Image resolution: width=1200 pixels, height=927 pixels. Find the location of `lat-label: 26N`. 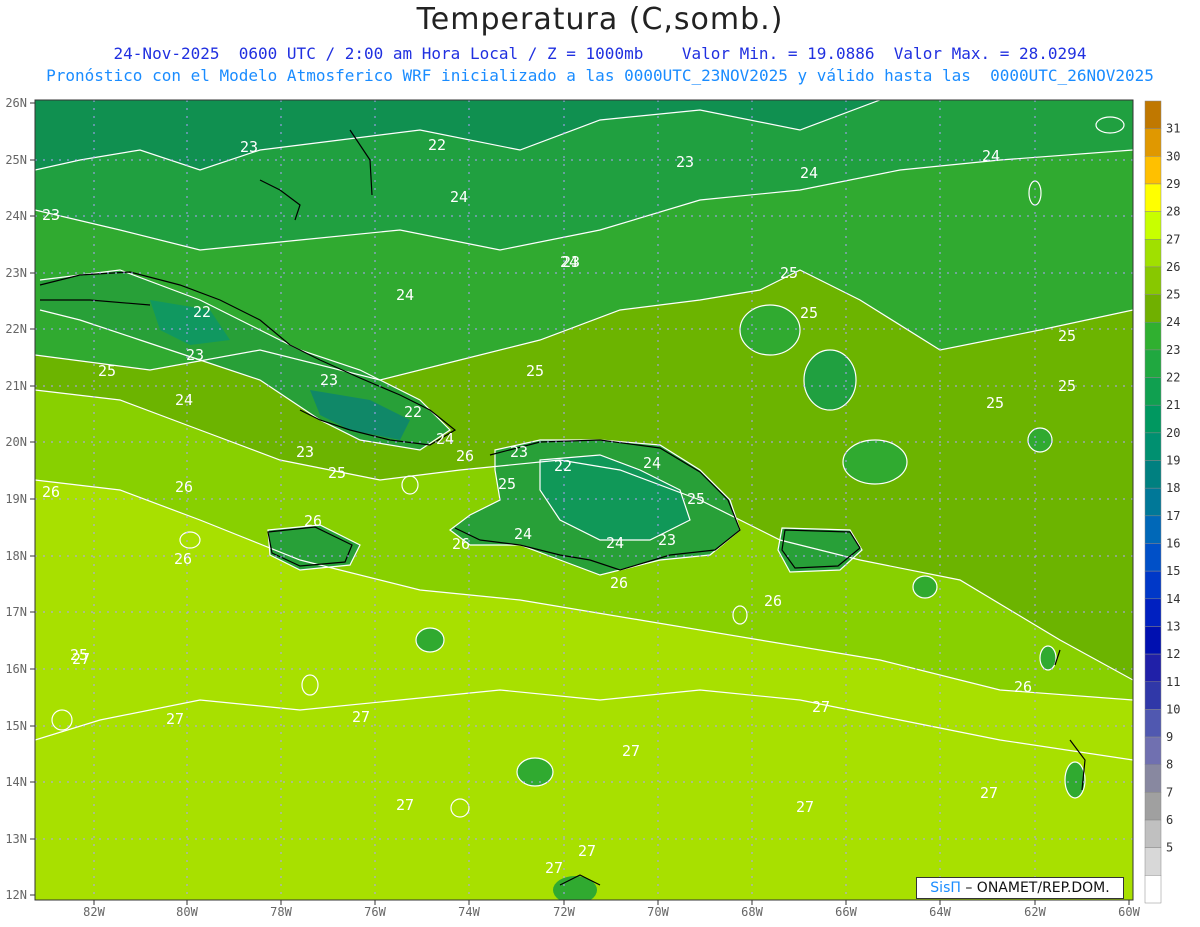

lat-label: 26N is located at coordinates (16, 103).